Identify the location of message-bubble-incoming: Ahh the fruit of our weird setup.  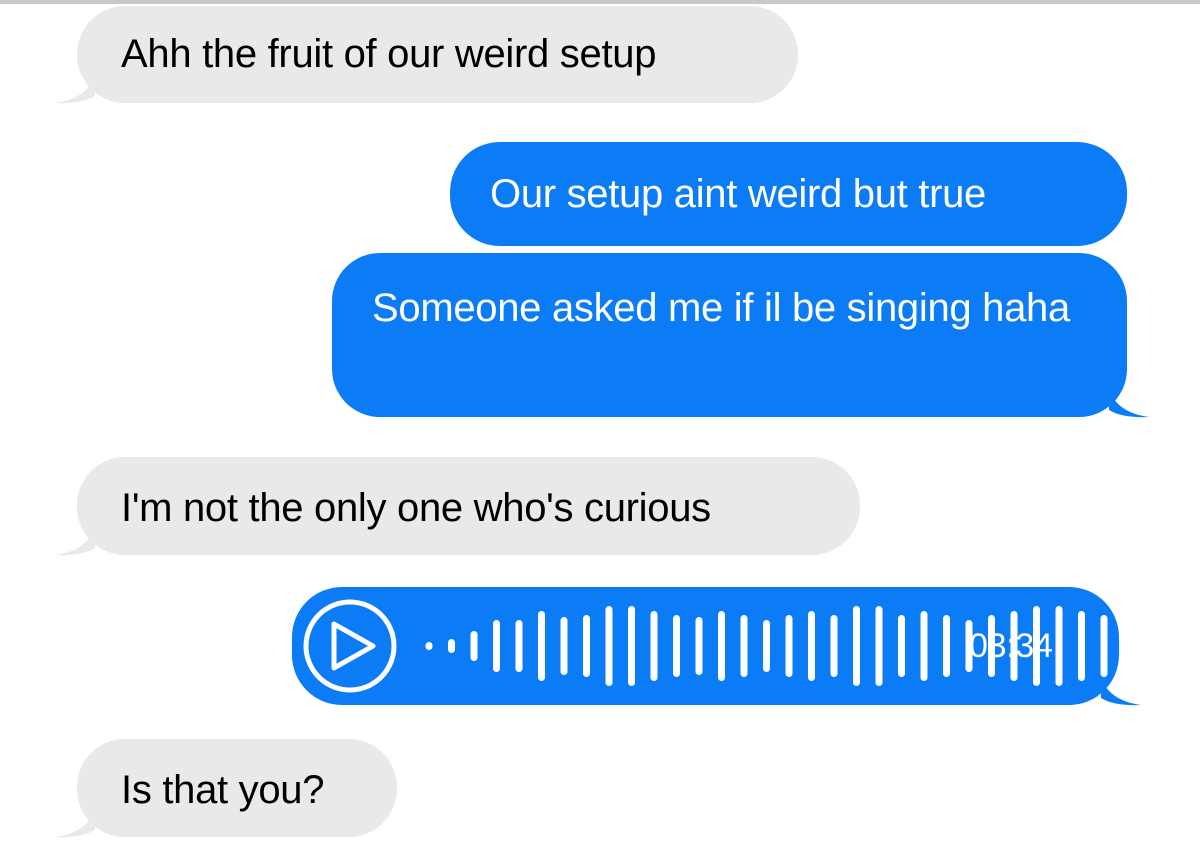
(426, 55).